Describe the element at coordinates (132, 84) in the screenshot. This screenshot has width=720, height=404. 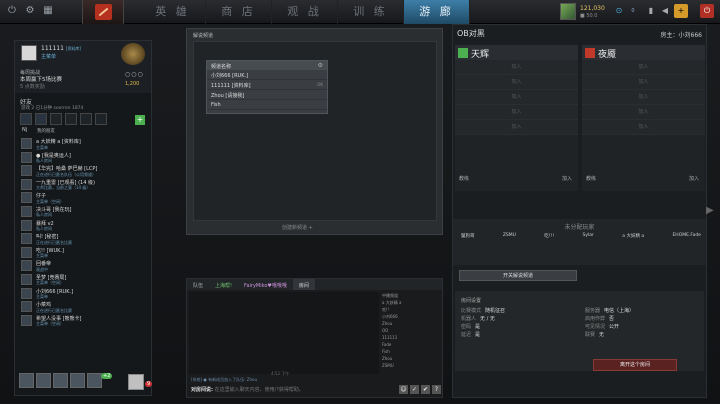
I see `gold-count: 1,200` at that location.